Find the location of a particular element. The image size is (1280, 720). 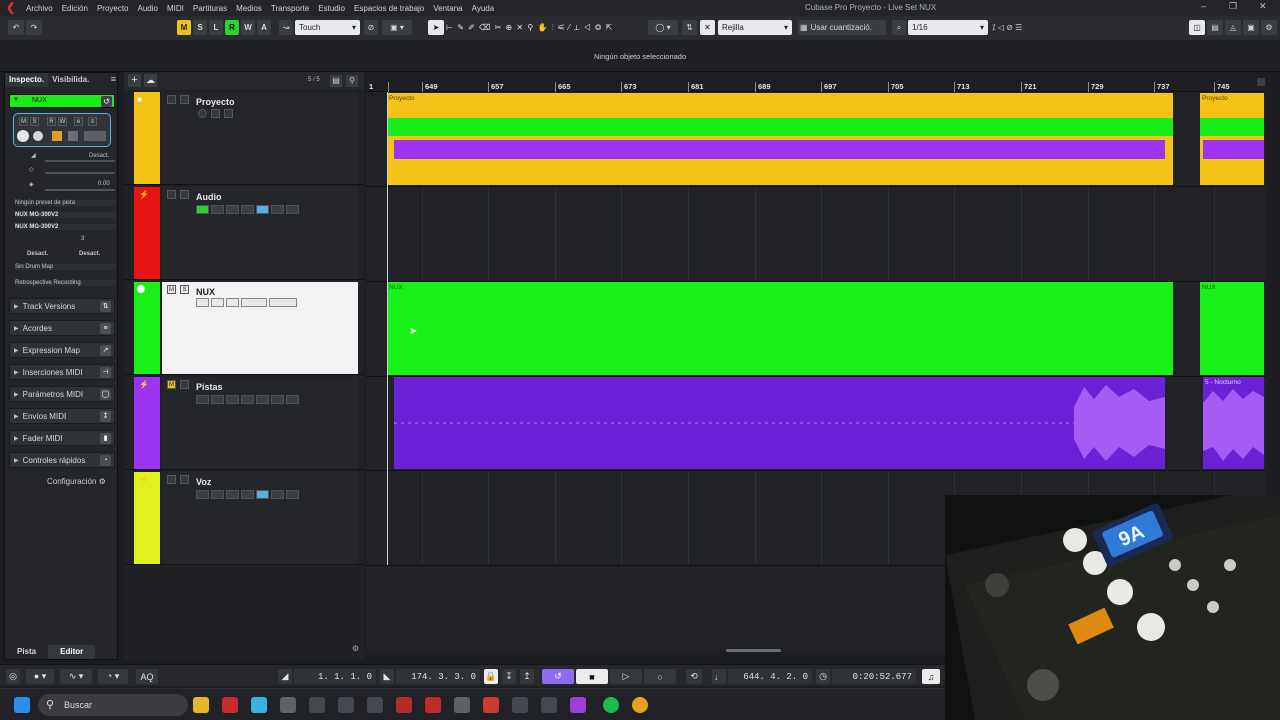

retrospective-recording: Retrospective Recording is located at coordinates (65, 283).